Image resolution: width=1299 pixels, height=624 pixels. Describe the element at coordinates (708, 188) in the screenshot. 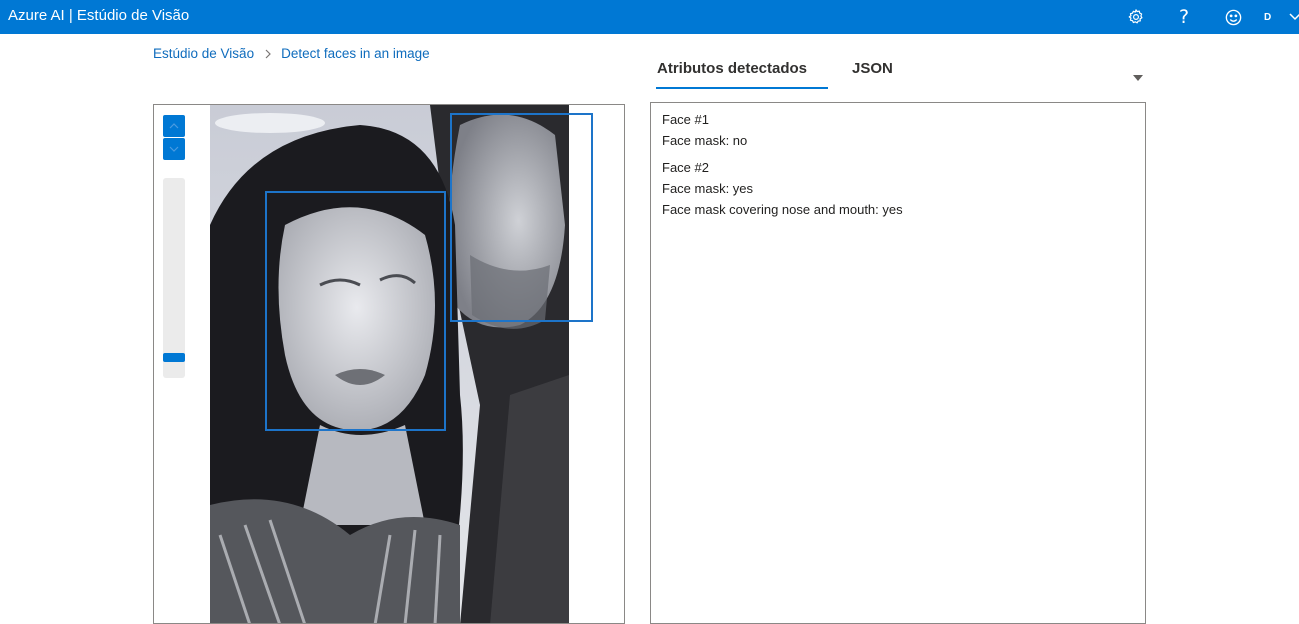

I see `face-attribute: Face mask: yes` at that location.